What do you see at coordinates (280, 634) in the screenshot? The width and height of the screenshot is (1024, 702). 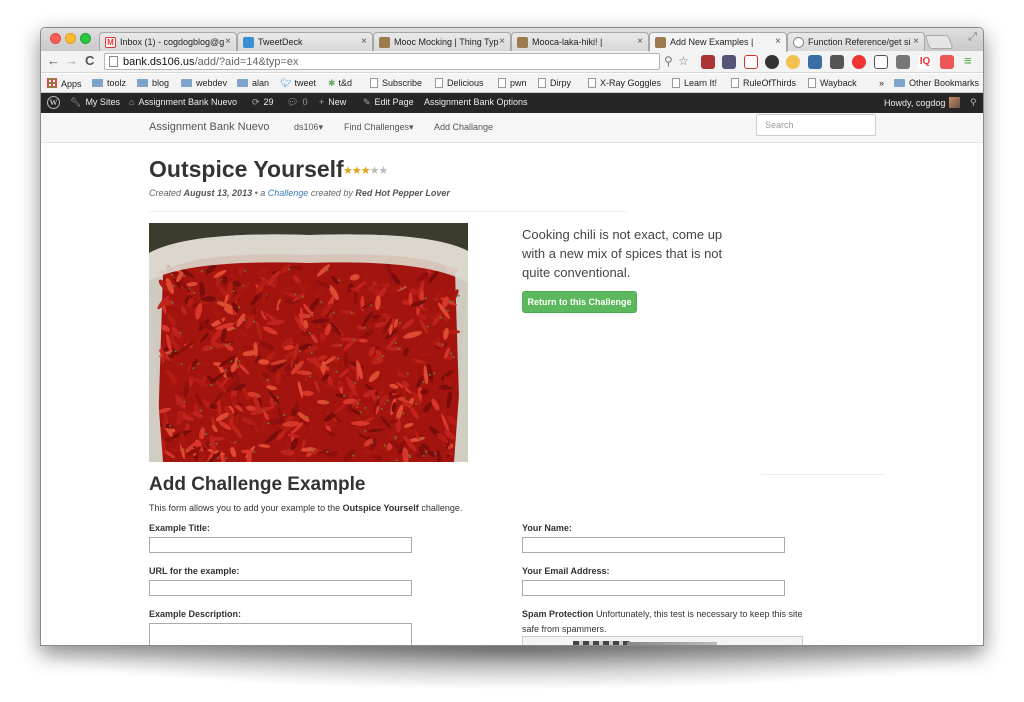 I see `example-description-textarea` at bounding box center [280, 634].